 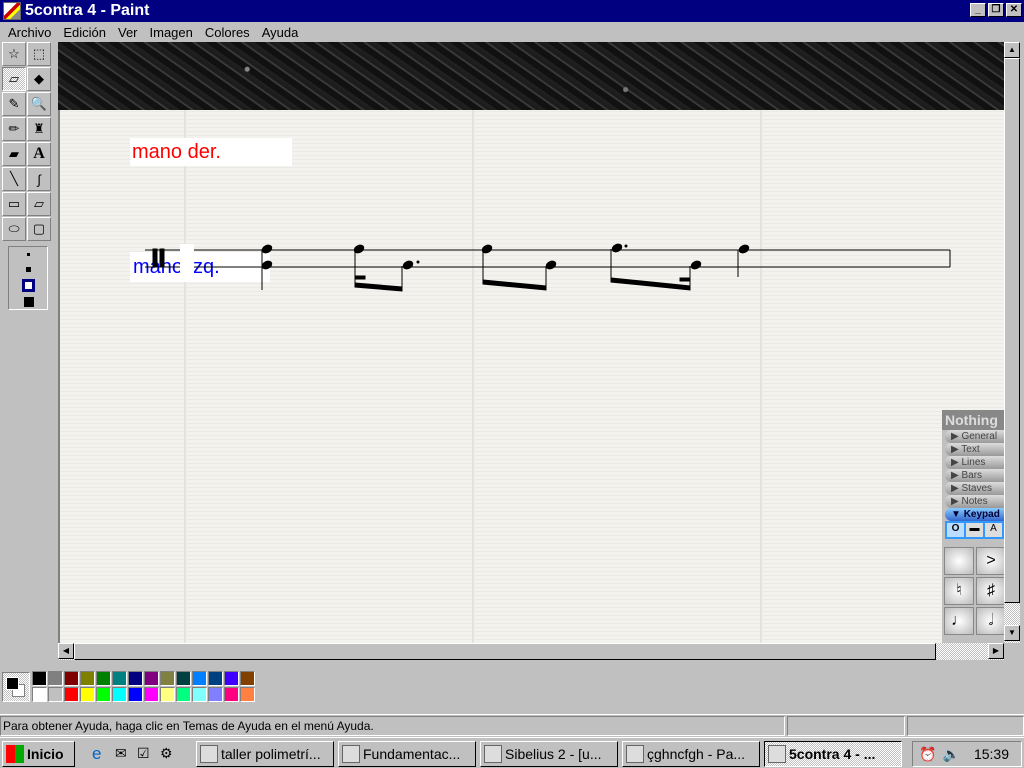 What do you see at coordinates (974, 462) in the screenshot?
I see `sibelius-section-lines: ▶ Lines` at bounding box center [974, 462].